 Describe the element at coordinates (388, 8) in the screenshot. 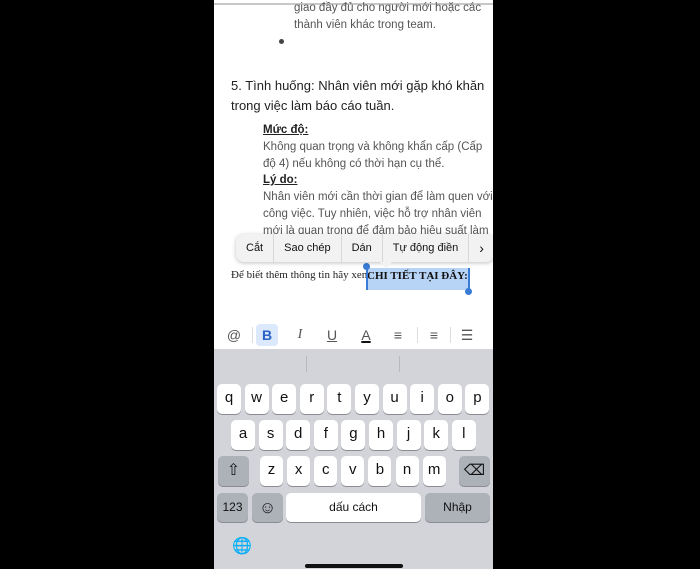

I see `prev-text-line1: giao đầy đủ cho người mới hoặc các` at that location.